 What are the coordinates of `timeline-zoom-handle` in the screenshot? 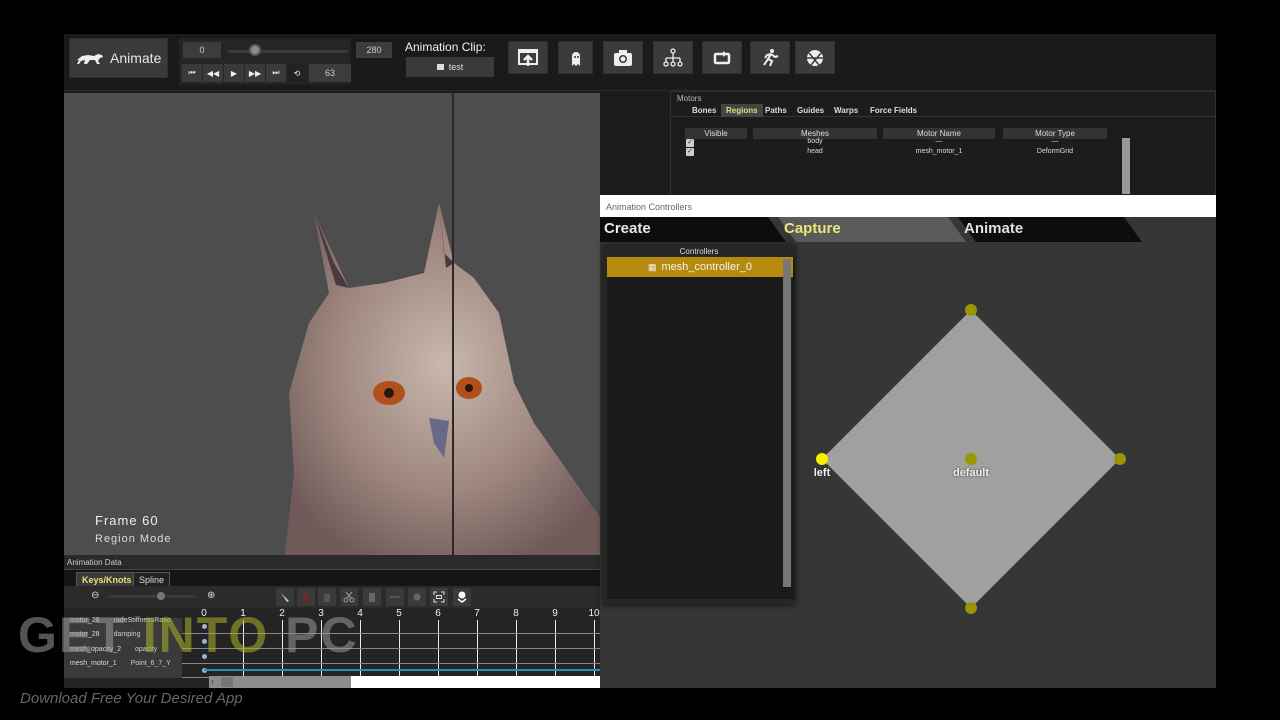 It's located at (160, 596).